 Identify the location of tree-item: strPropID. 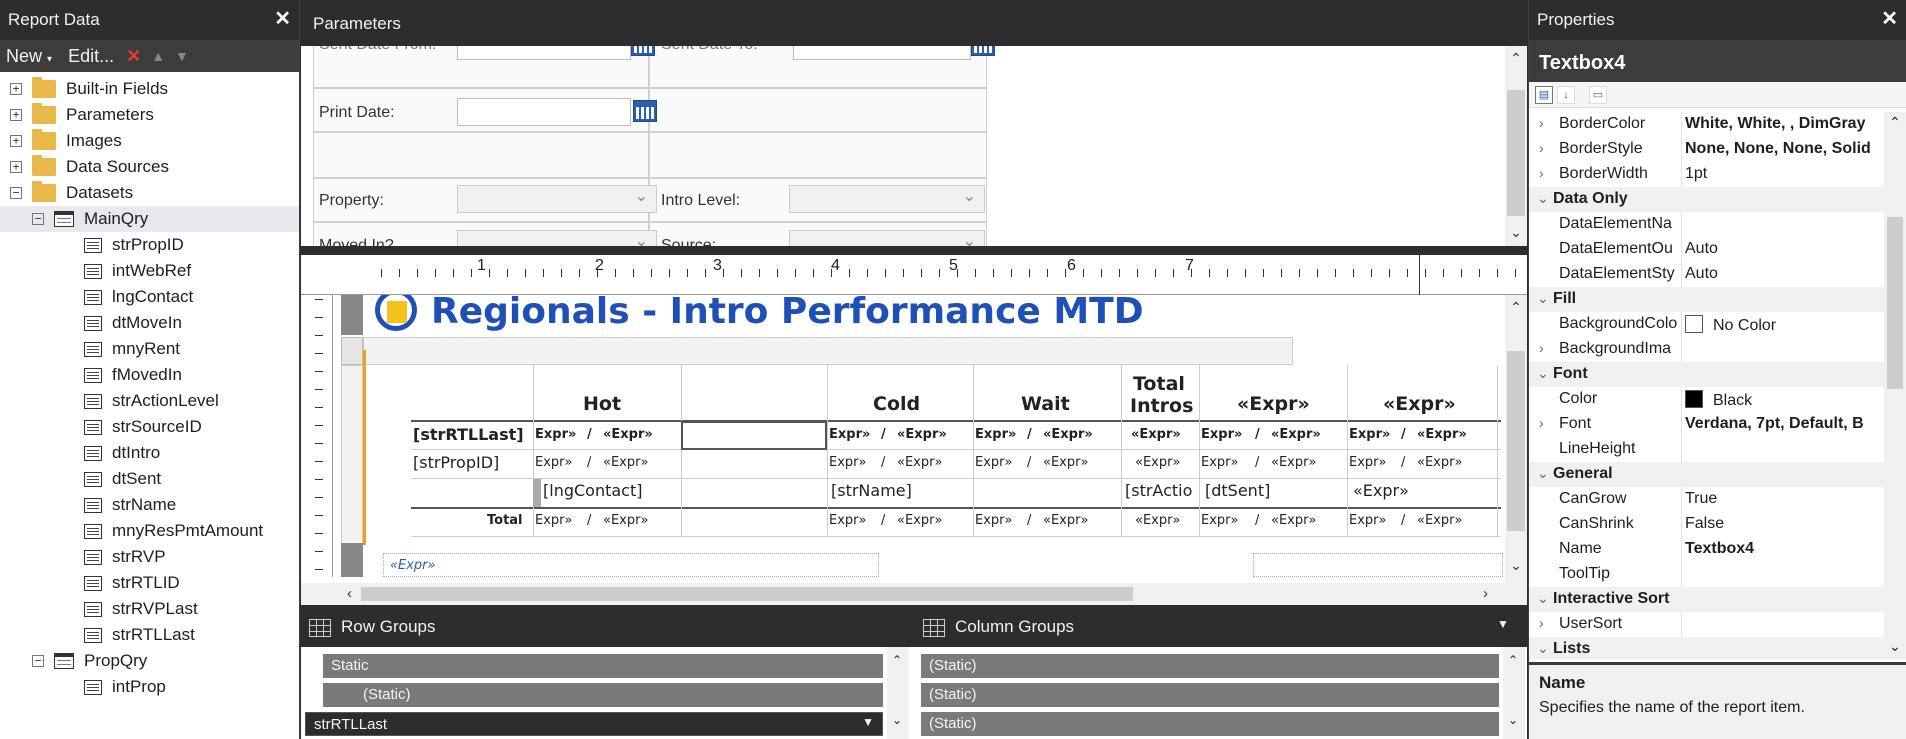
(149, 245).